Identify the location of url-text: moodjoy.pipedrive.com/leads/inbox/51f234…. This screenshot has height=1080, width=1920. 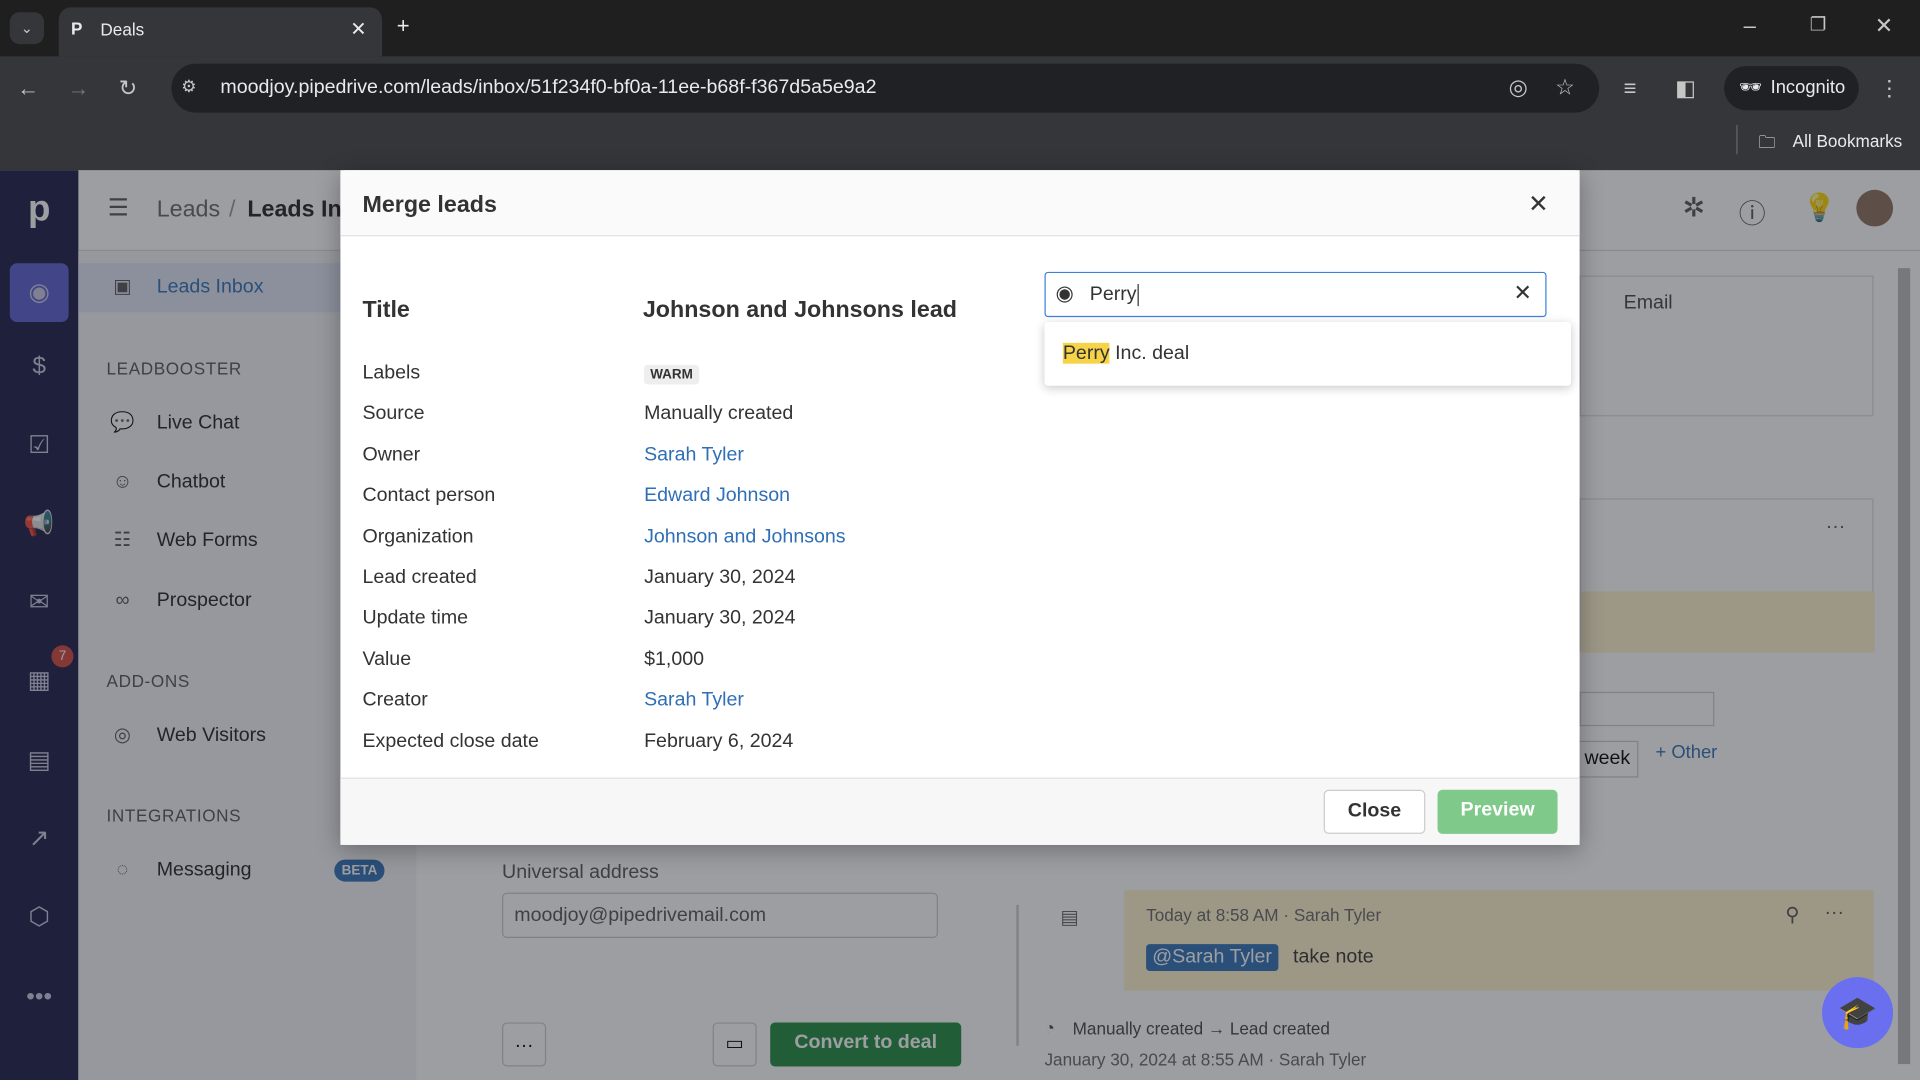
(548, 87).